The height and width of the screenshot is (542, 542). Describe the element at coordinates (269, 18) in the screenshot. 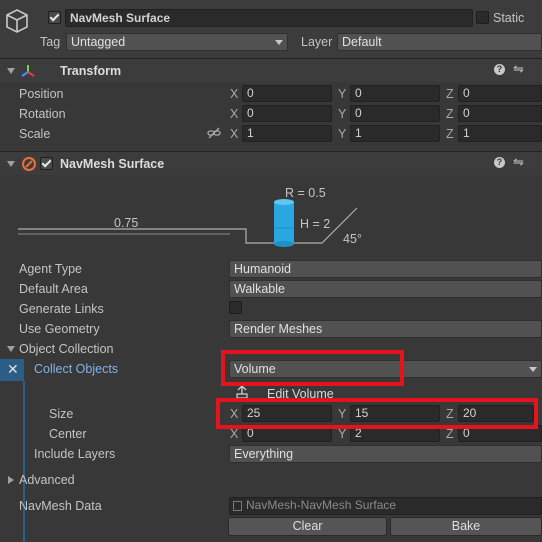

I see `gameobject-name-field: NavMesh Surface` at that location.